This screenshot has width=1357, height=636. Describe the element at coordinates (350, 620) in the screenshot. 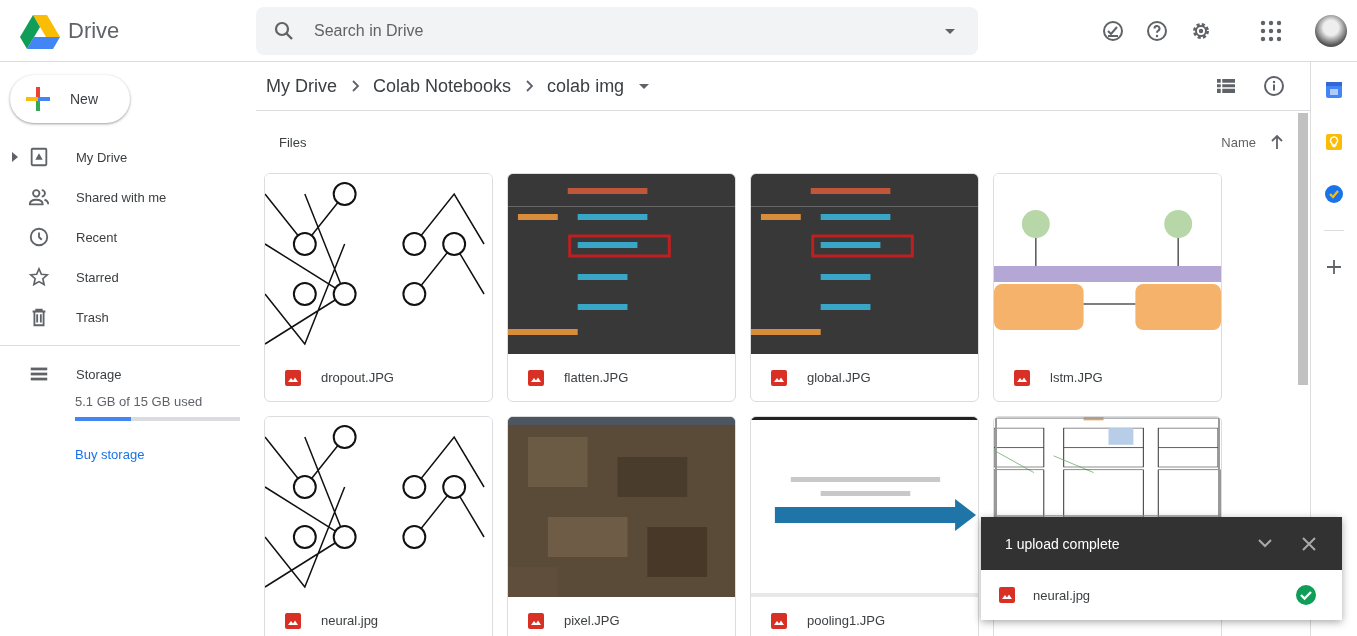

I see `file-name: neural.jpg` at that location.